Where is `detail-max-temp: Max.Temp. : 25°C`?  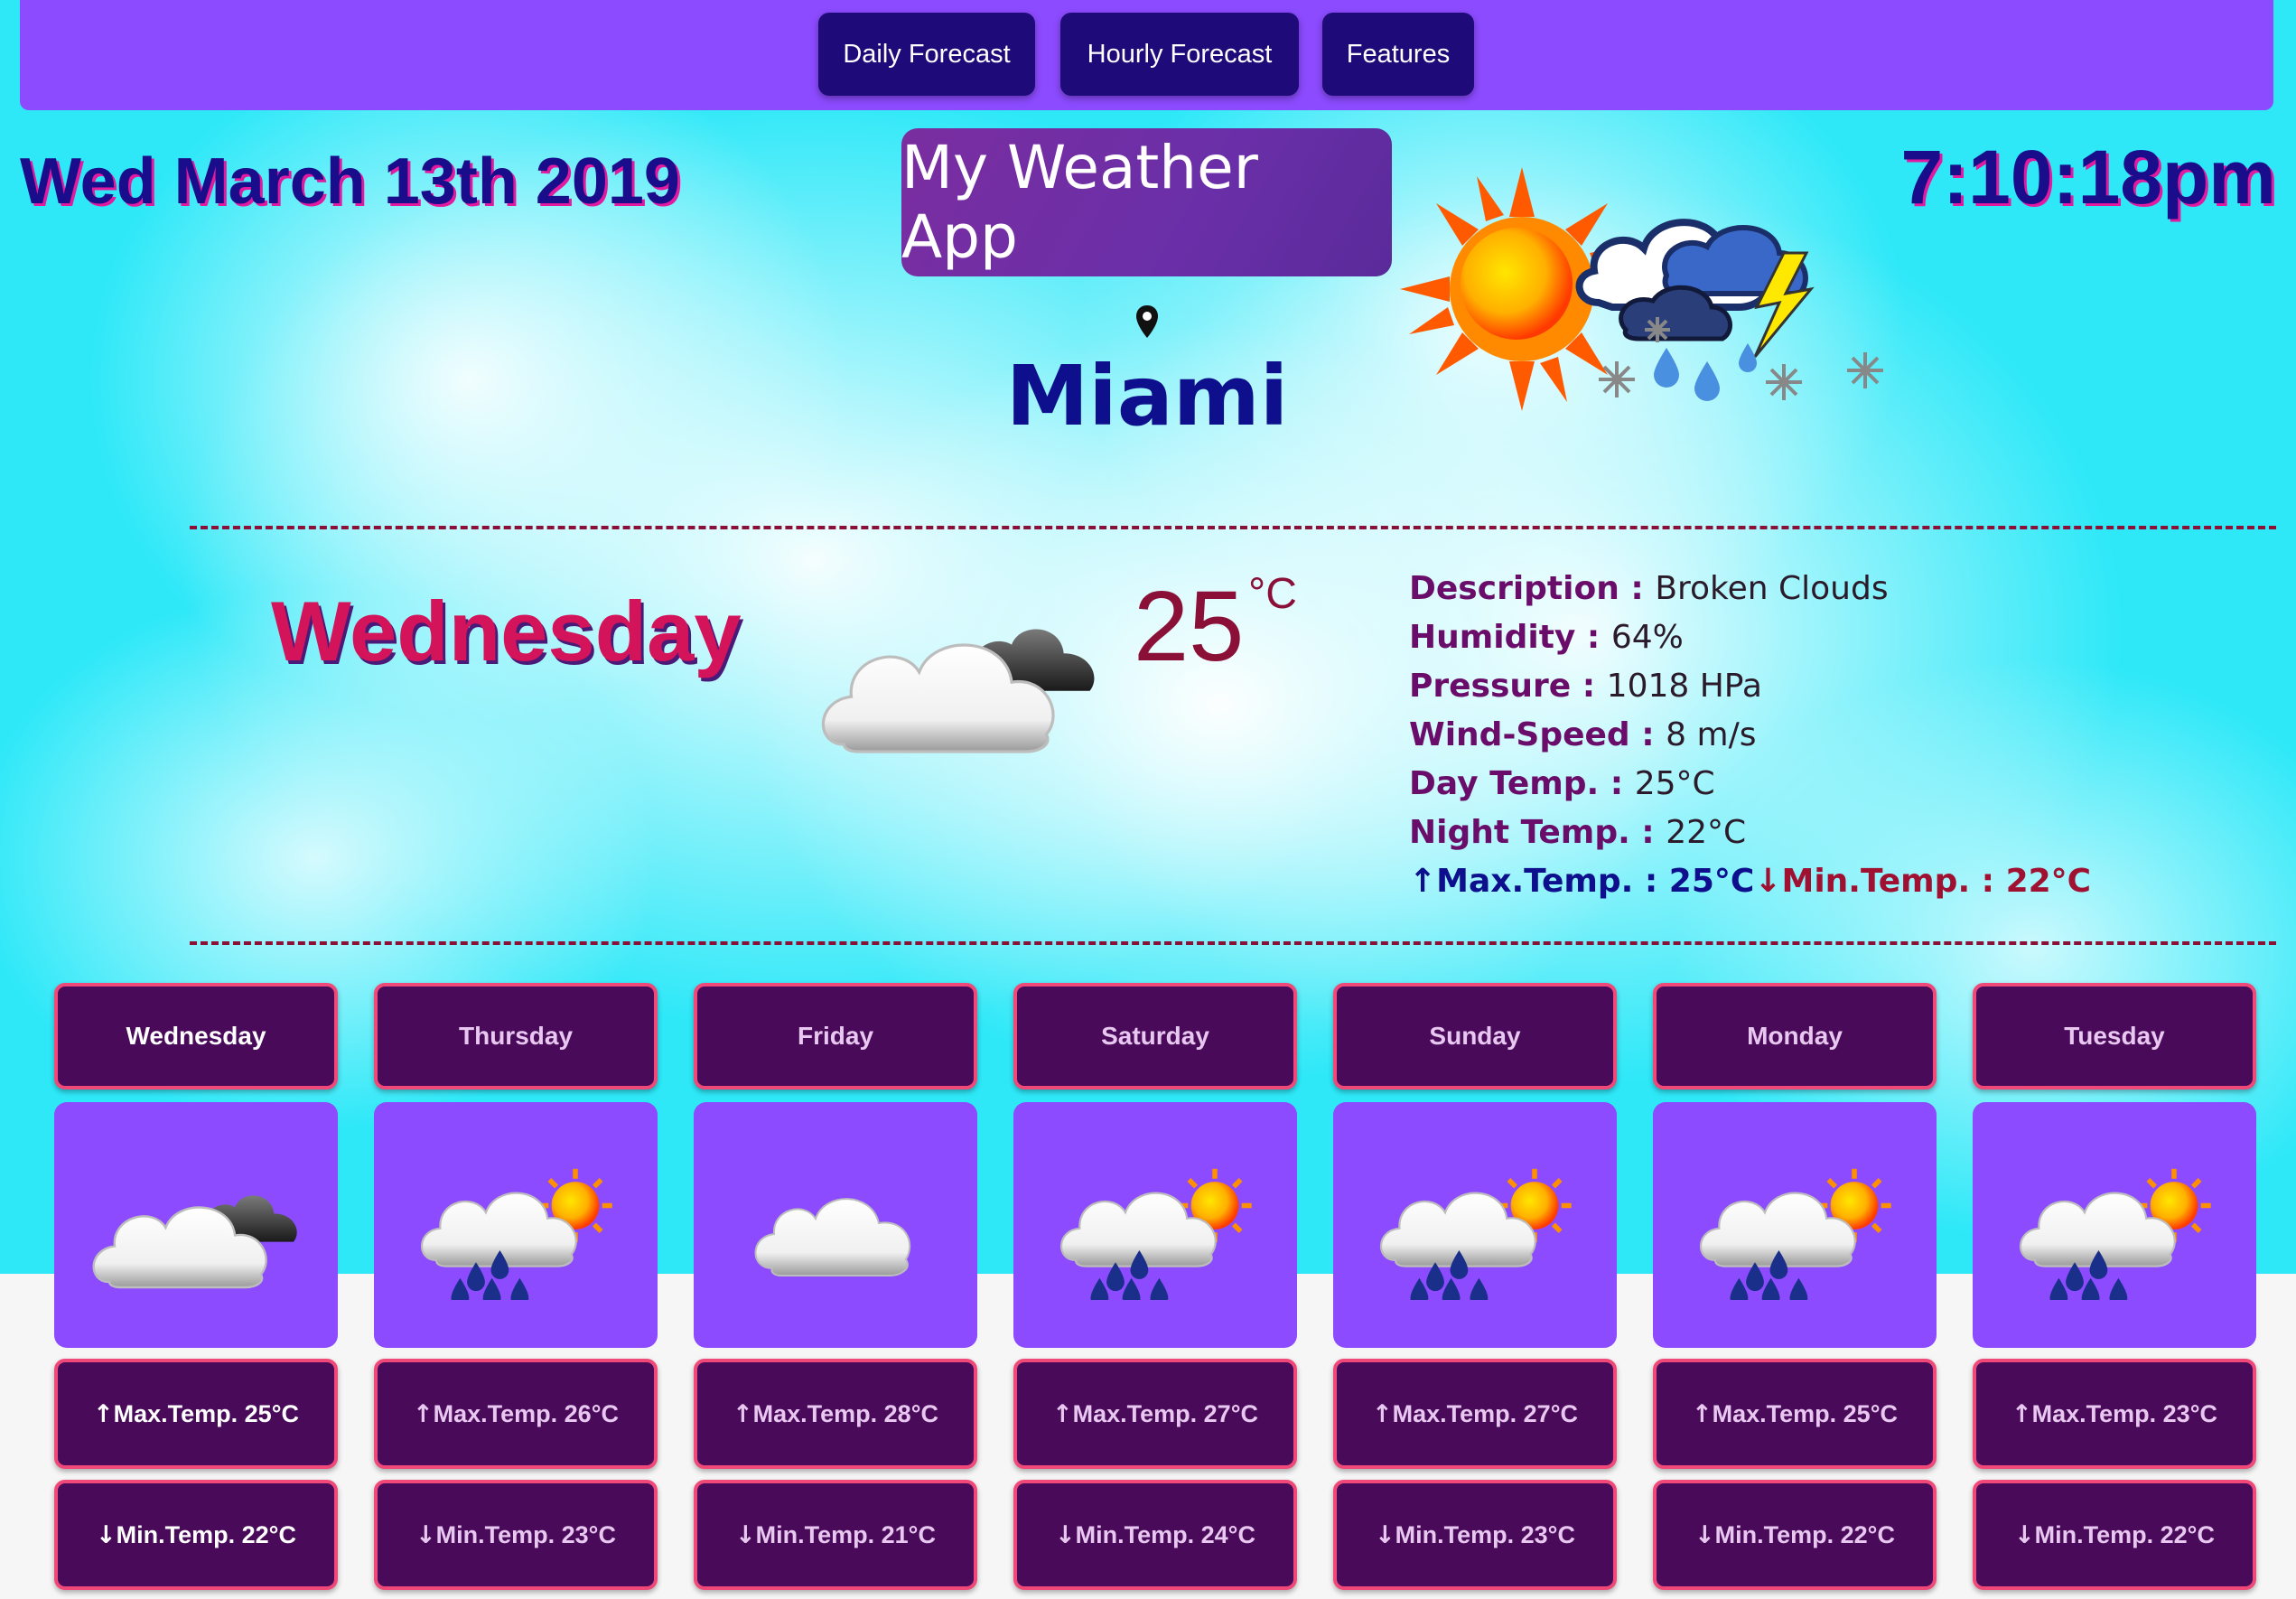 detail-max-temp: Max.Temp. : 25°C is located at coordinates (1595, 881).